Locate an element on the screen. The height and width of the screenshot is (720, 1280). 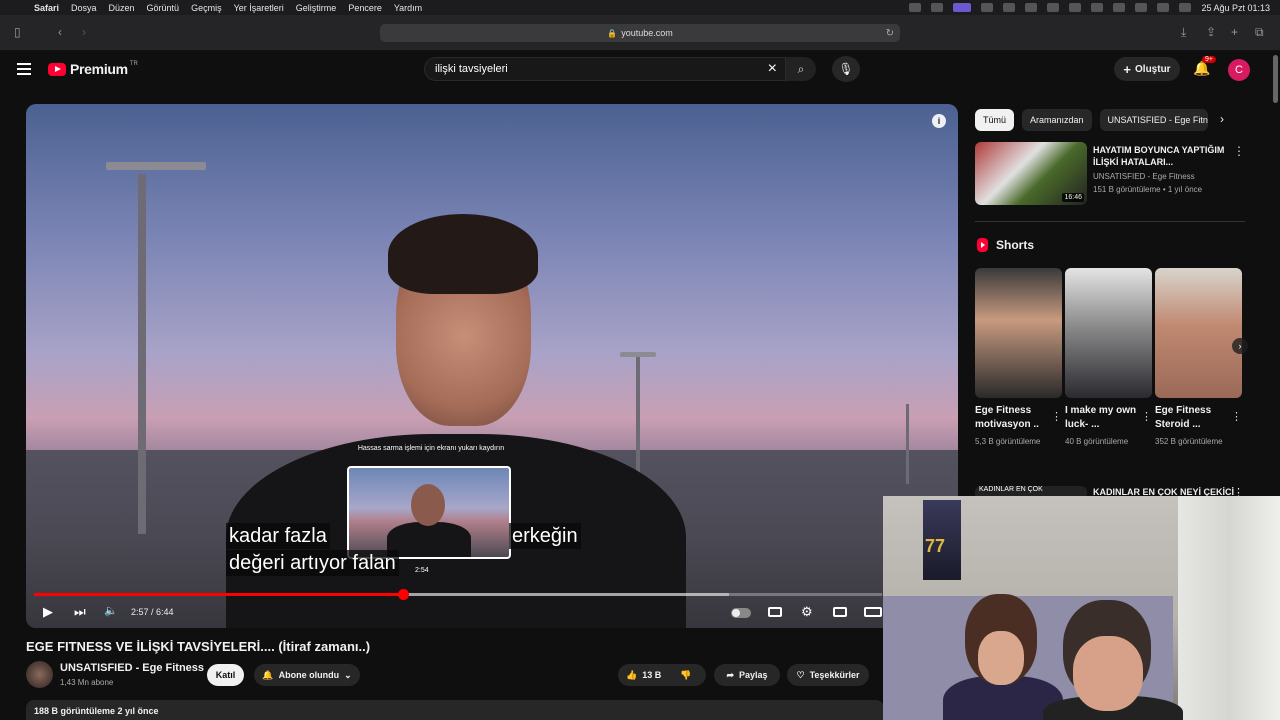
channel-name: UNSATISFIED - Ege Fitness is located at coordinates (132, 668).